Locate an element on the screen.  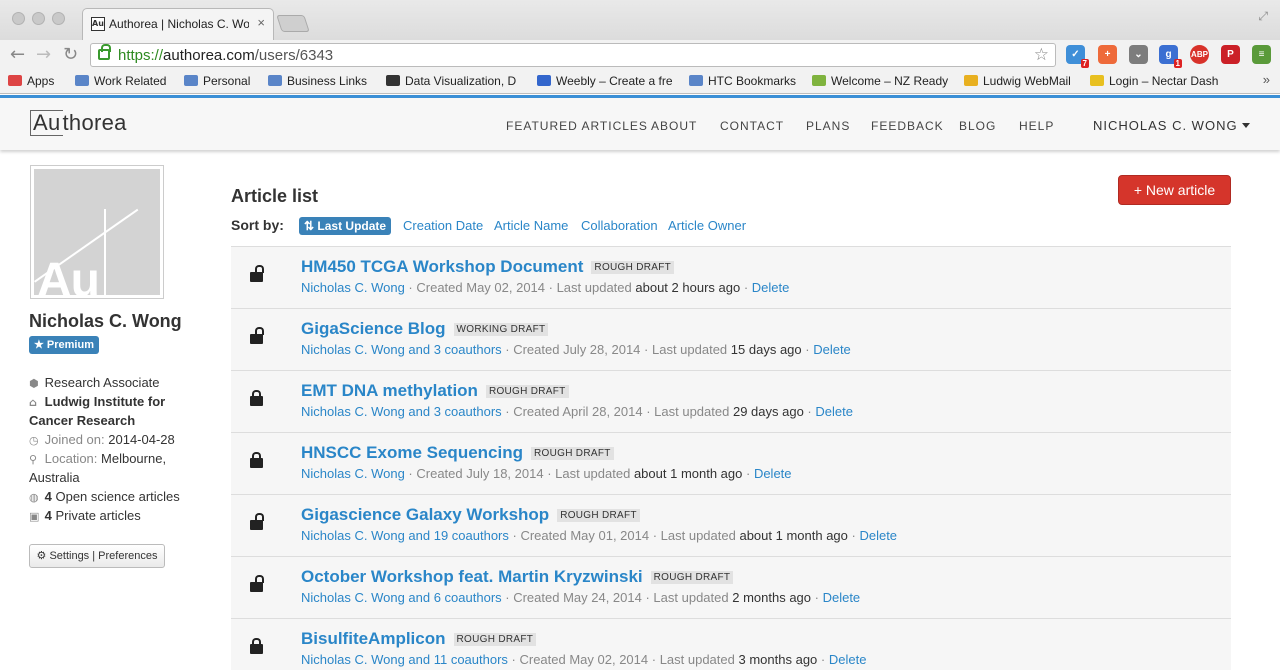
nav-featured-articles: FEATURED ARTICLES is located at coordinates (577, 126).